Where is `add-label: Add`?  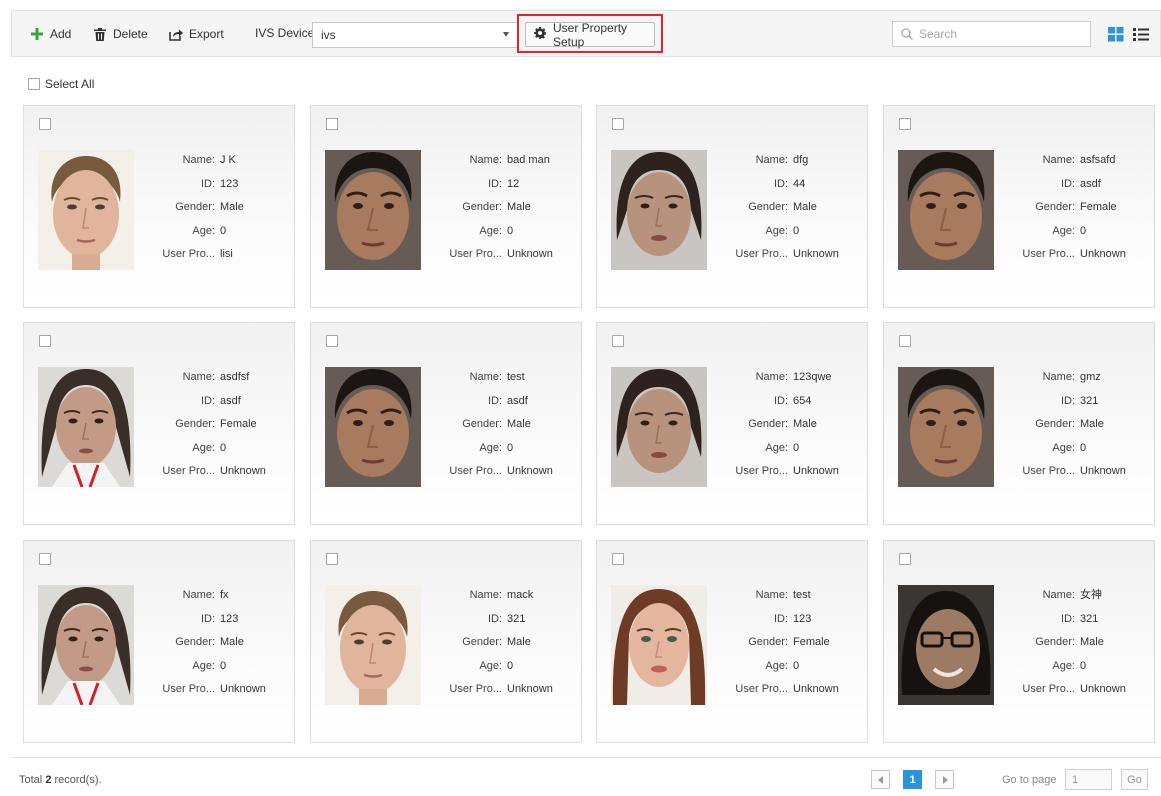
add-label: Add is located at coordinates (61, 34).